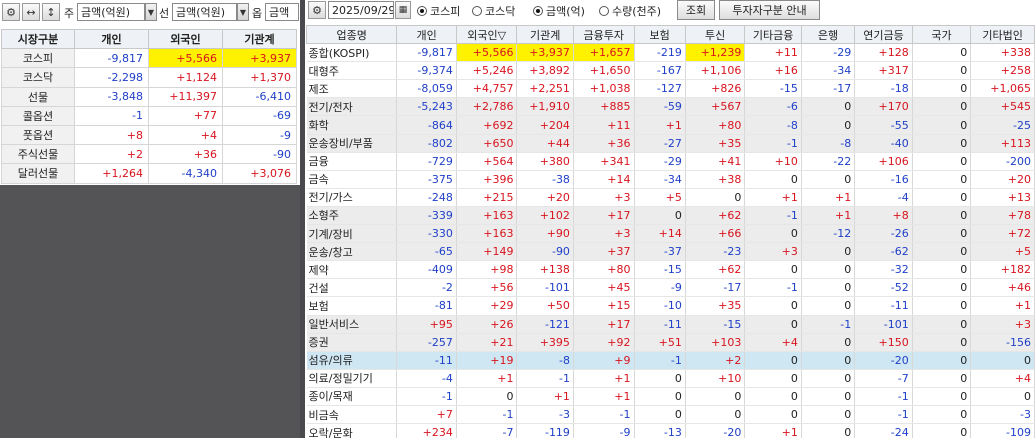 The image size is (1035, 438). What do you see at coordinates (670, 270) in the screenshot?
I see `sector-row: 제약 -409 +98 +138 +80 -15 +62 0 0 -32 0 +182` at bounding box center [670, 270].